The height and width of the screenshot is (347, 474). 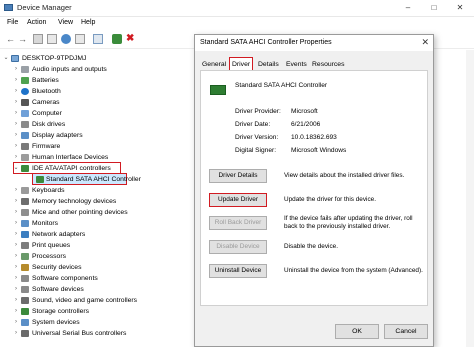 I want to click on menu-view: View, so click(x=65, y=22).